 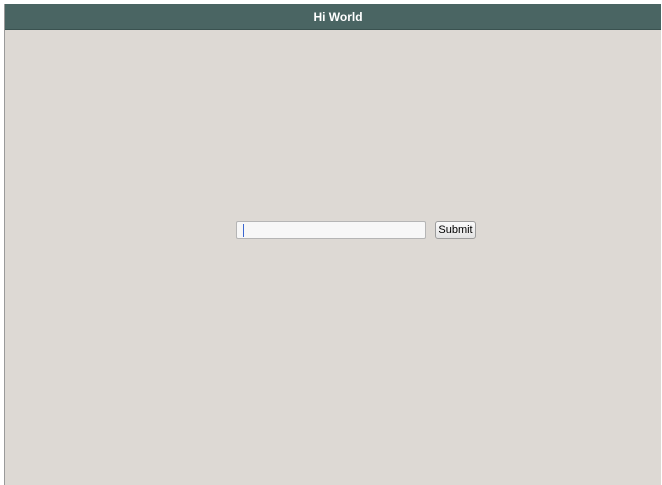 What do you see at coordinates (338, 16) in the screenshot?
I see `window-title: Hi World` at bounding box center [338, 16].